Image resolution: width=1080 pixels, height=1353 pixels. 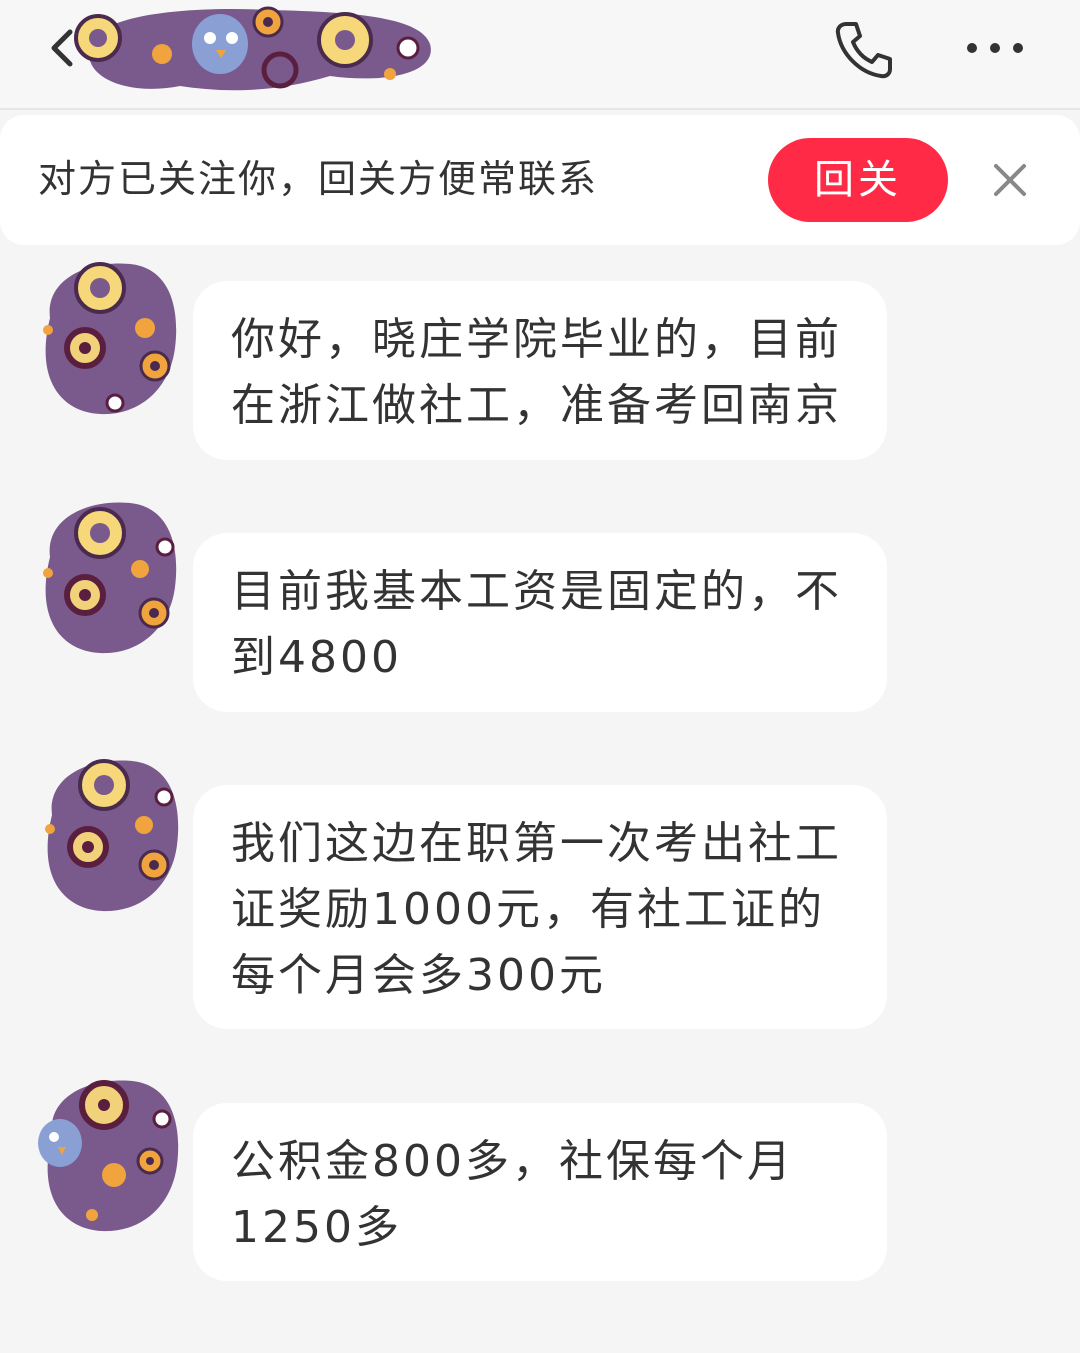 I want to click on message-text: 我们这边在职第一次考出社工证奖励1000元，有社工证的每个月会多300元, so click(x=536, y=909).